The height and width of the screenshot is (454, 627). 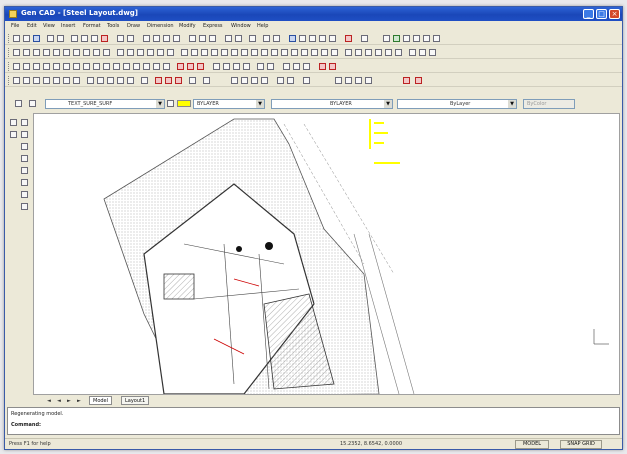 What do you see at coordinates (76, 80) in the screenshot?
I see `etransmit-icon` at bounding box center [76, 80].